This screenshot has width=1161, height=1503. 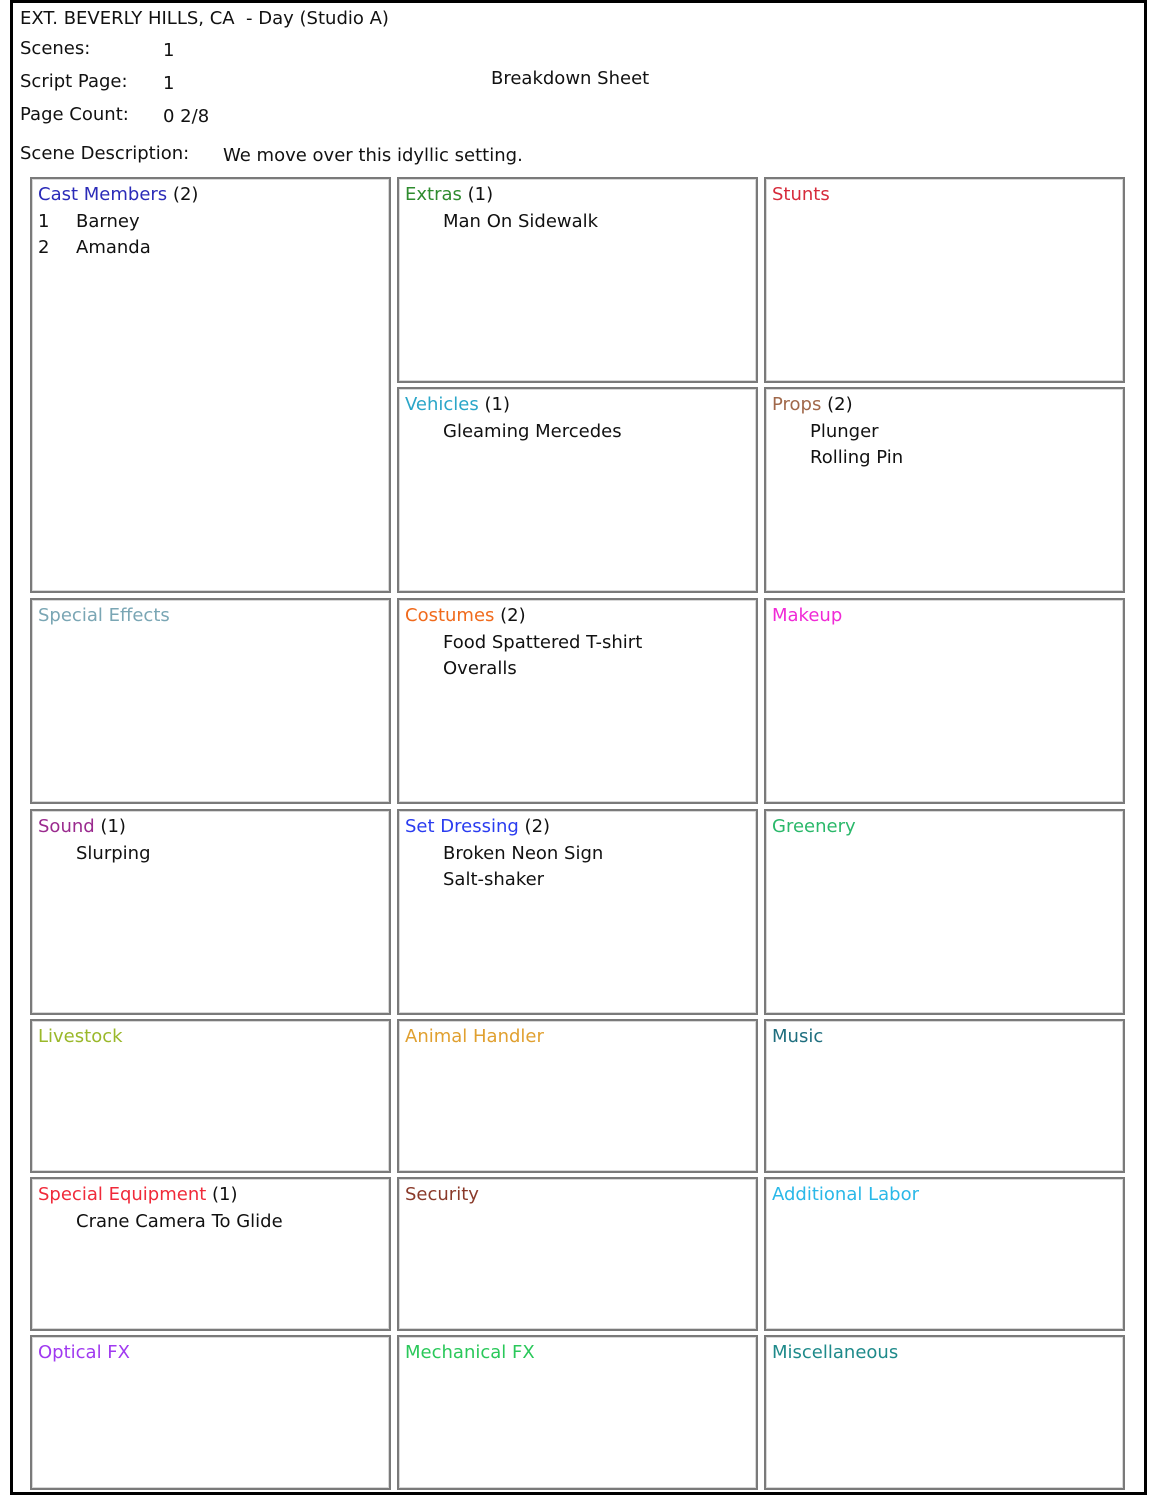 What do you see at coordinates (798, 1036) in the screenshot?
I see `category-name: Music` at bounding box center [798, 1036].